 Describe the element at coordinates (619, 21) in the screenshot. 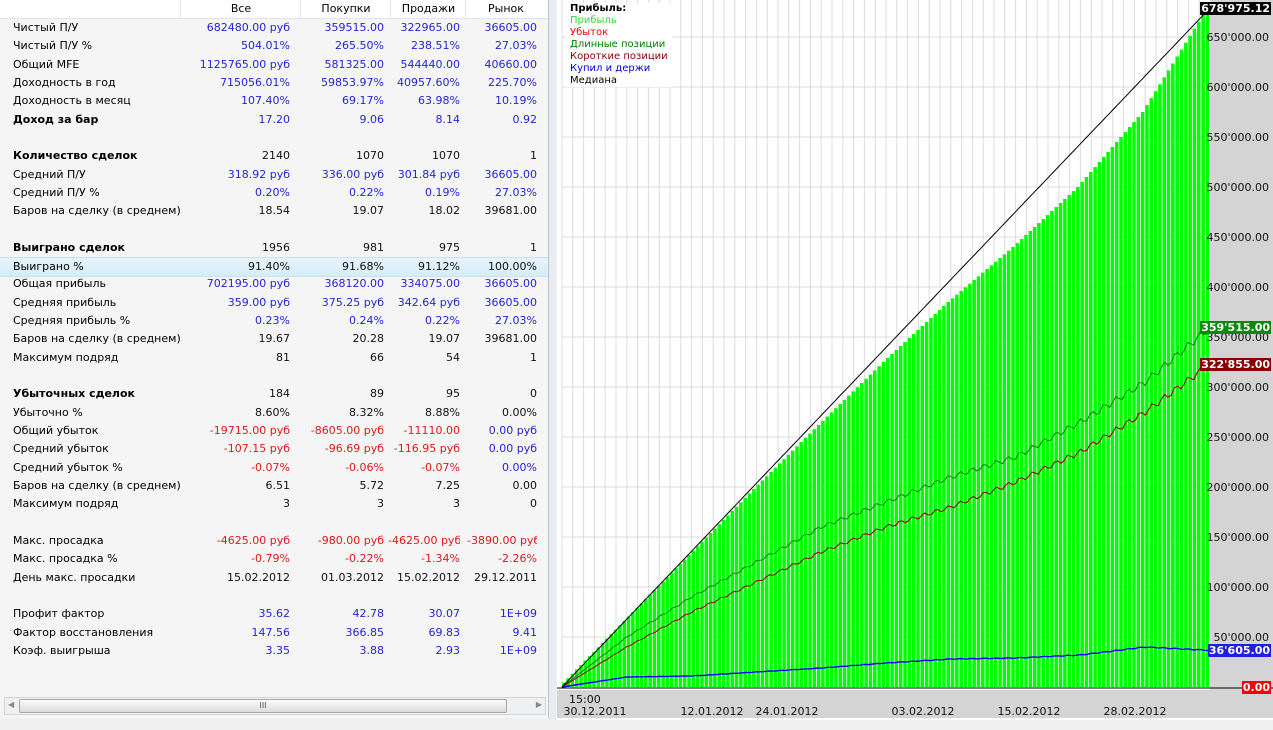

I see `legend-item: Прибыль` at that location.